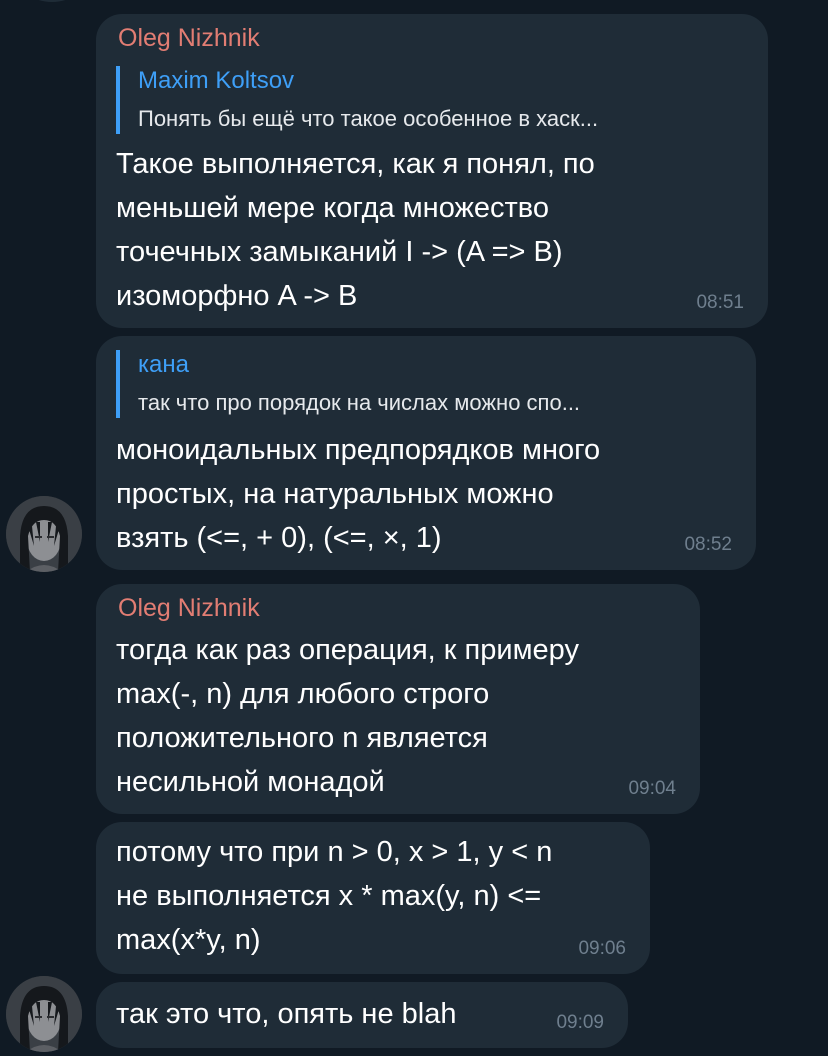  What do you see at coordinates (52, 1) in the screenshot?
I see `avatar-partial` at bounding box center [52, 1].